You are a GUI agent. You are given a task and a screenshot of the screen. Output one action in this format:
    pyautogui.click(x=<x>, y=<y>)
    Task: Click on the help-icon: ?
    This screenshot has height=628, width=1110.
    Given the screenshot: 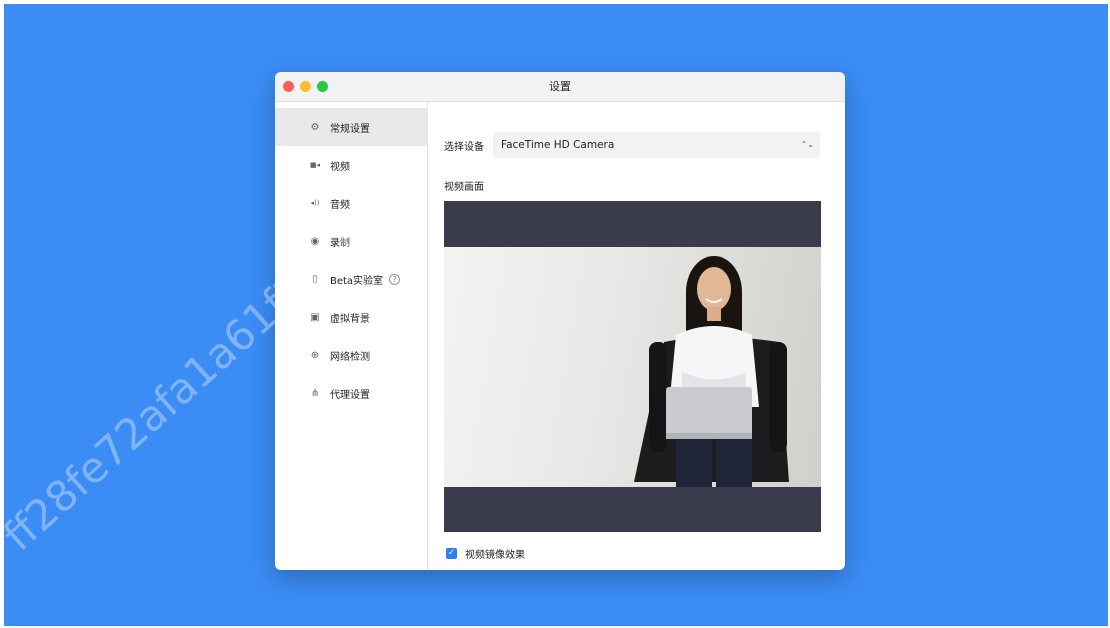 What is the action you would take?
    pyautogui.click(x=395, y=279)
    